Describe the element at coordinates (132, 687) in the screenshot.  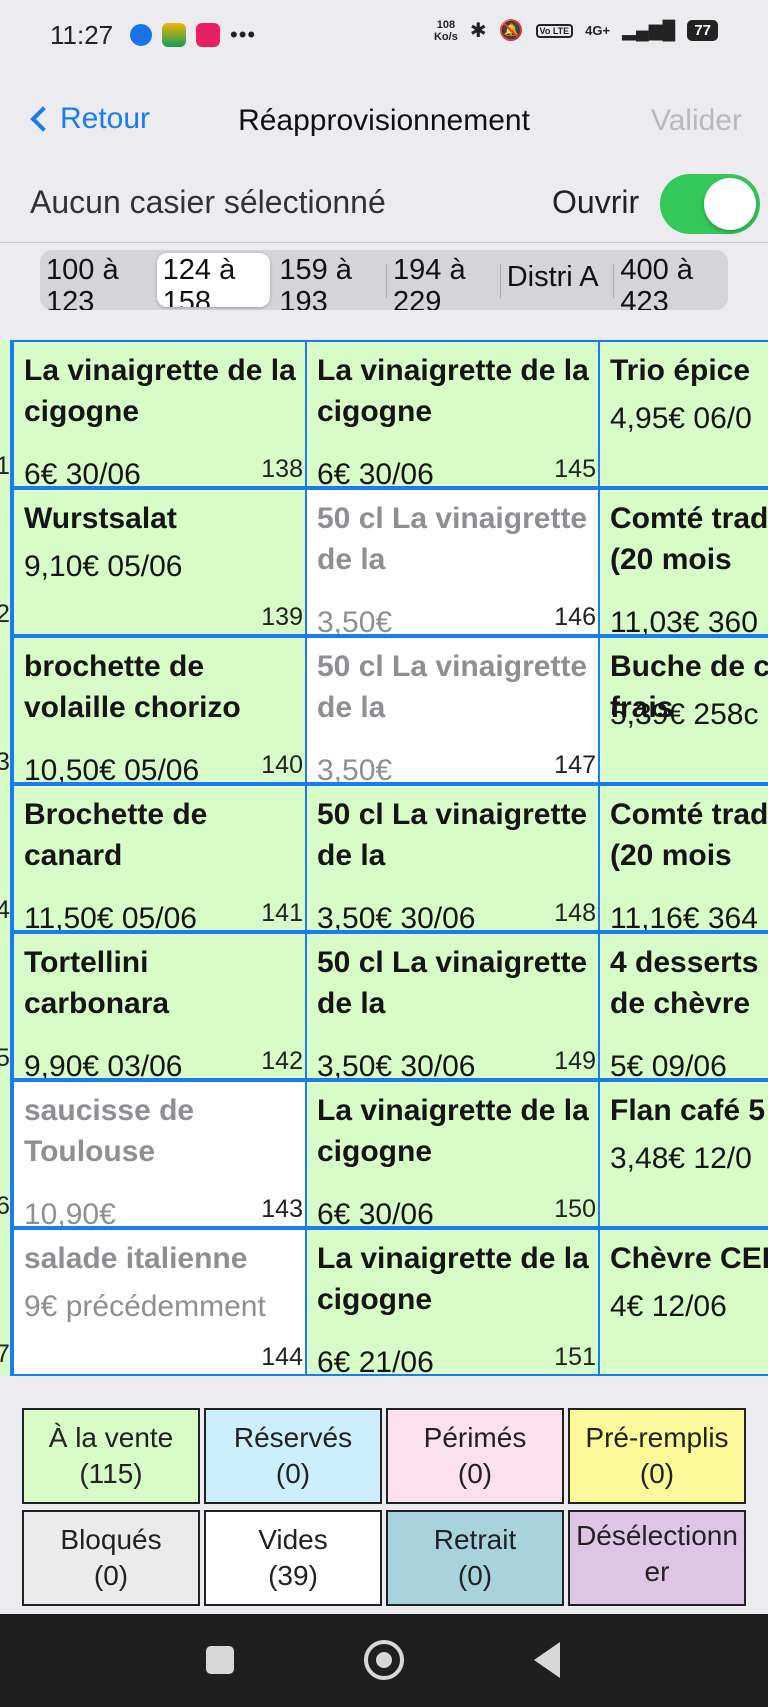
I see `locker-product-name: brochette de volaille chorizo` at that location.